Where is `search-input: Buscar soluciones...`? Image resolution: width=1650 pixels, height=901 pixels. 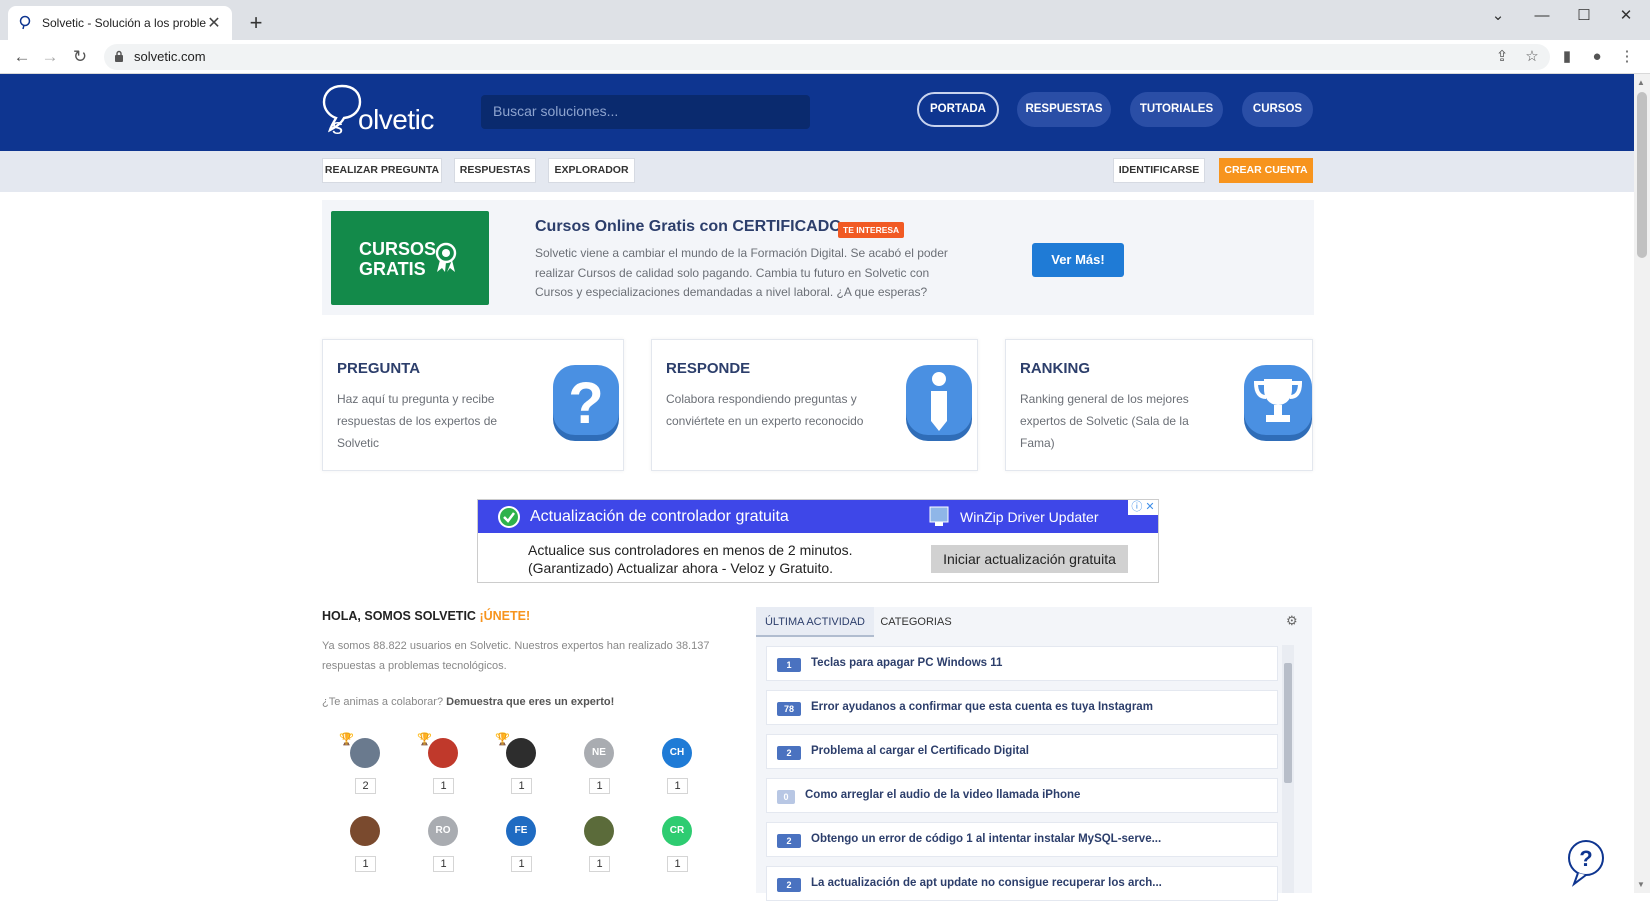 search-input: Buscar soluciones... is located at coordinates (645, 112).